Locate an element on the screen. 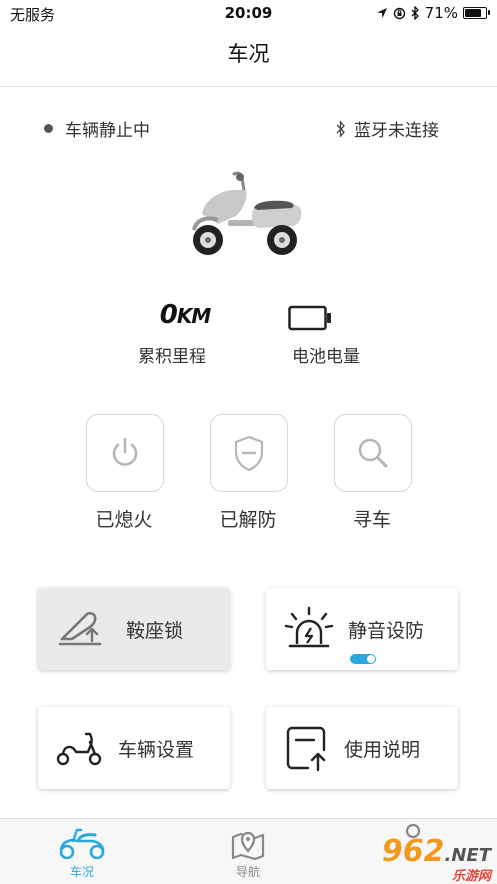  silent-arm-card: 静音设防 is located at coordinates (362, 629).